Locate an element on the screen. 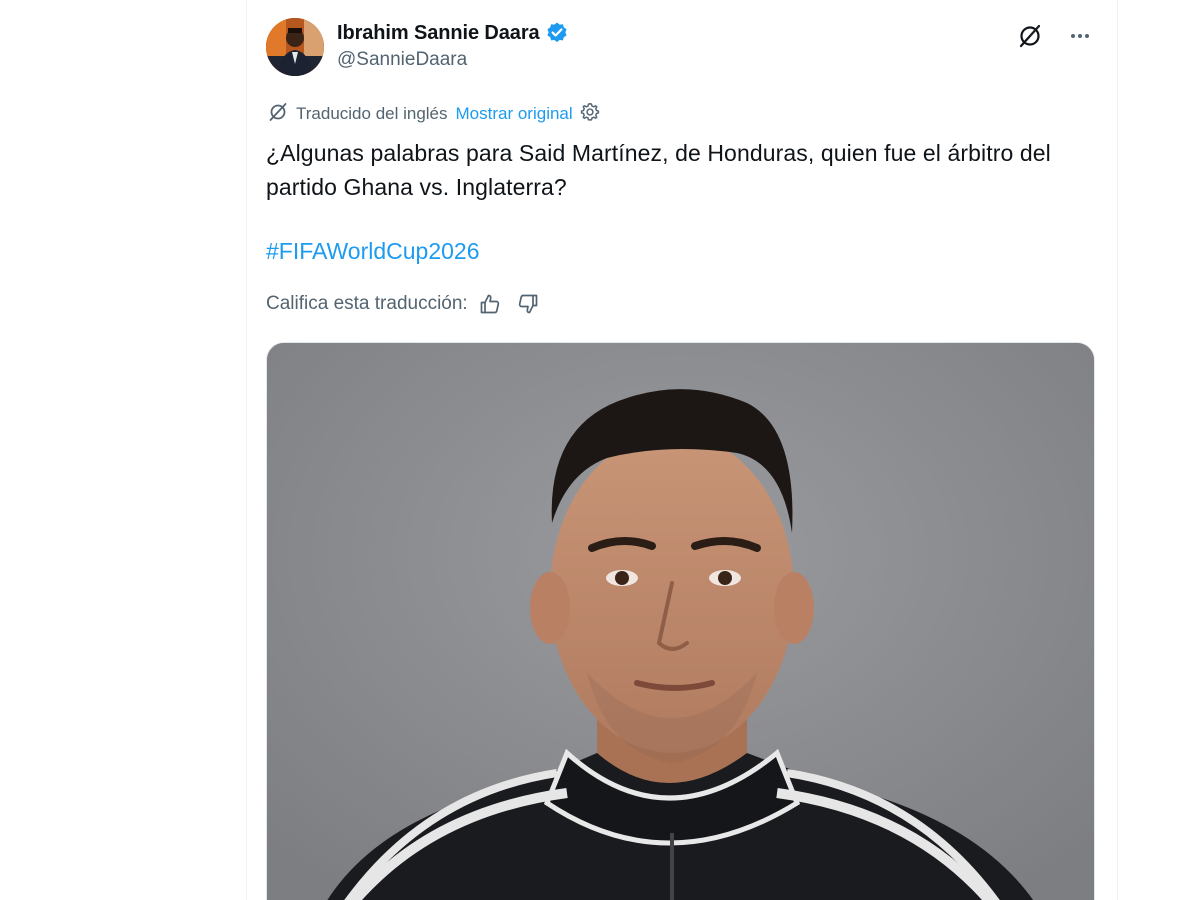  translation-notice: Traducido del inglés Mostrar original is located at coordinates (681, 114).